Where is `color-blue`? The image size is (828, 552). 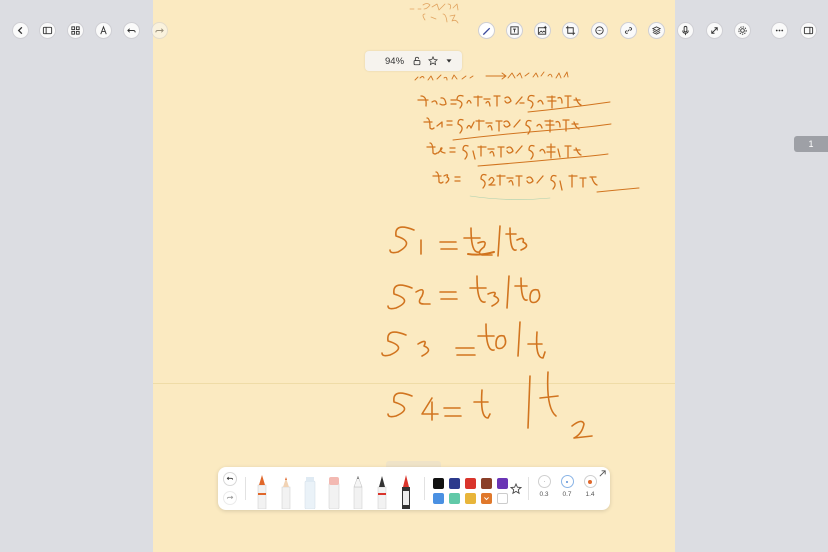 color-blue is located at coordinates (438, 498).